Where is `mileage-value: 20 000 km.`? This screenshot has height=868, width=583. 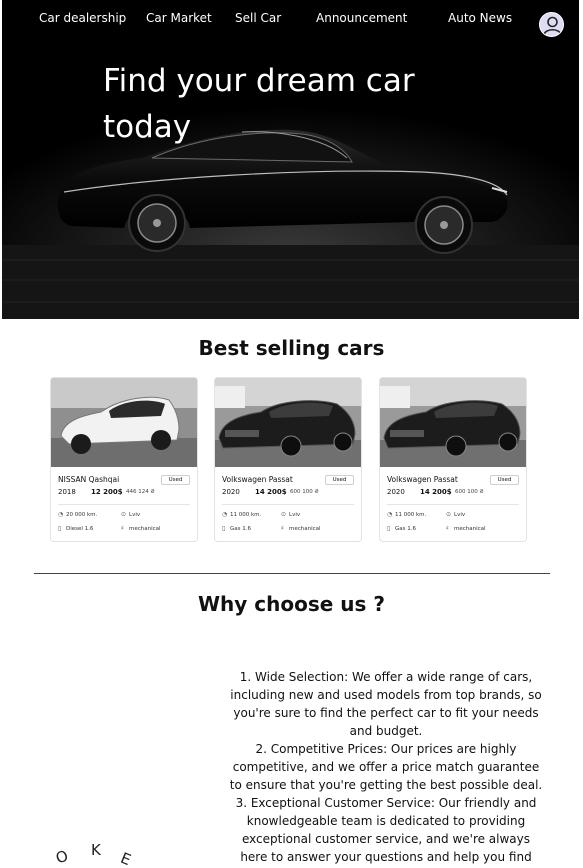 mileage-value: 20 000 km. is located at coordinates (82, 515).